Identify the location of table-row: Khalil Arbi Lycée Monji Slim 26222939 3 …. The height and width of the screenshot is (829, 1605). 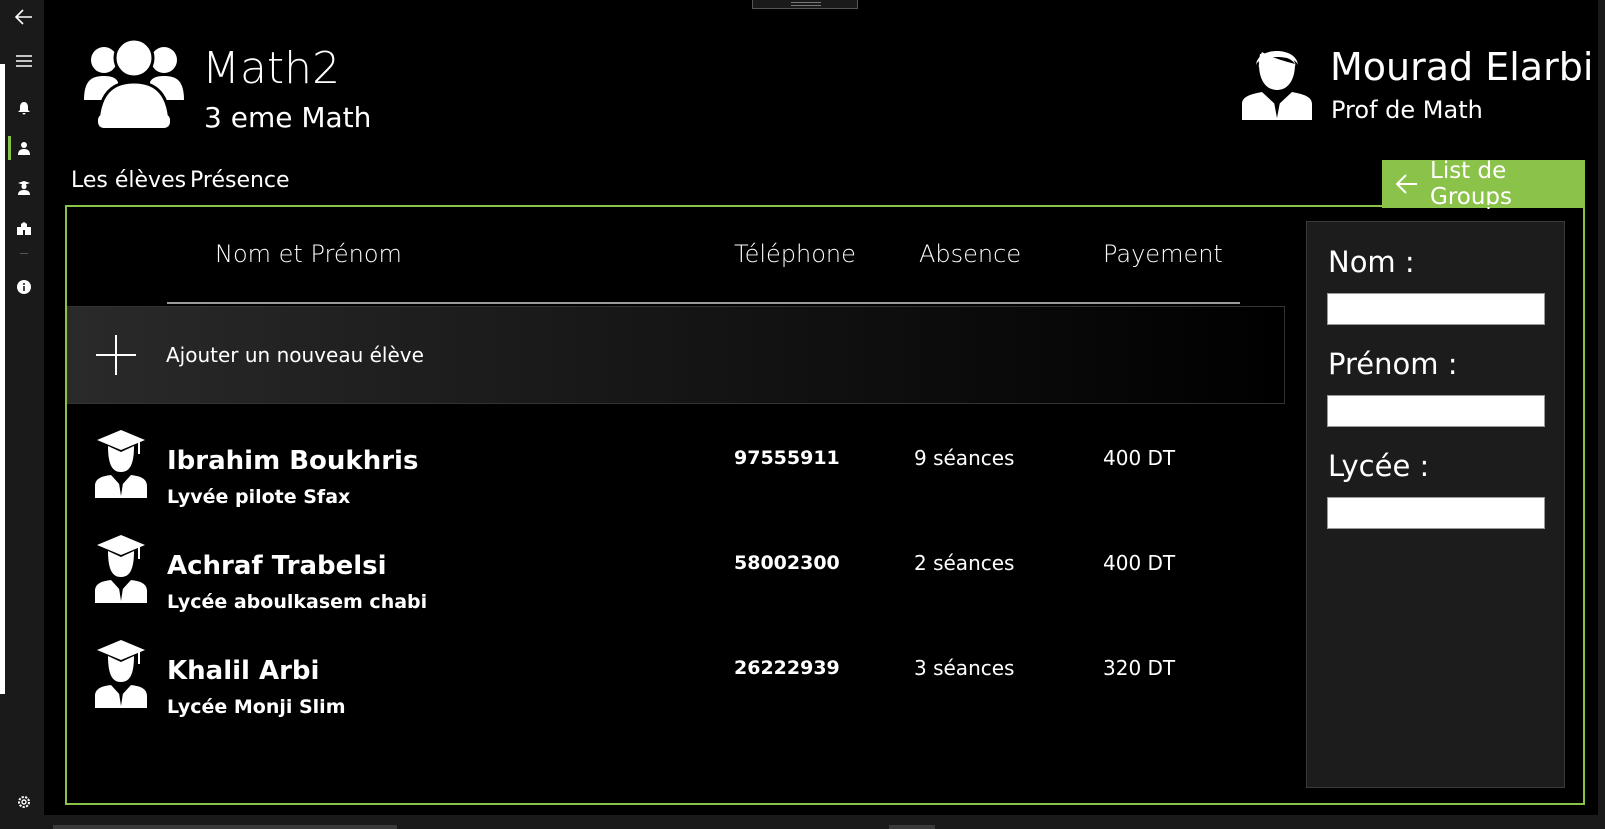
(676, 690).